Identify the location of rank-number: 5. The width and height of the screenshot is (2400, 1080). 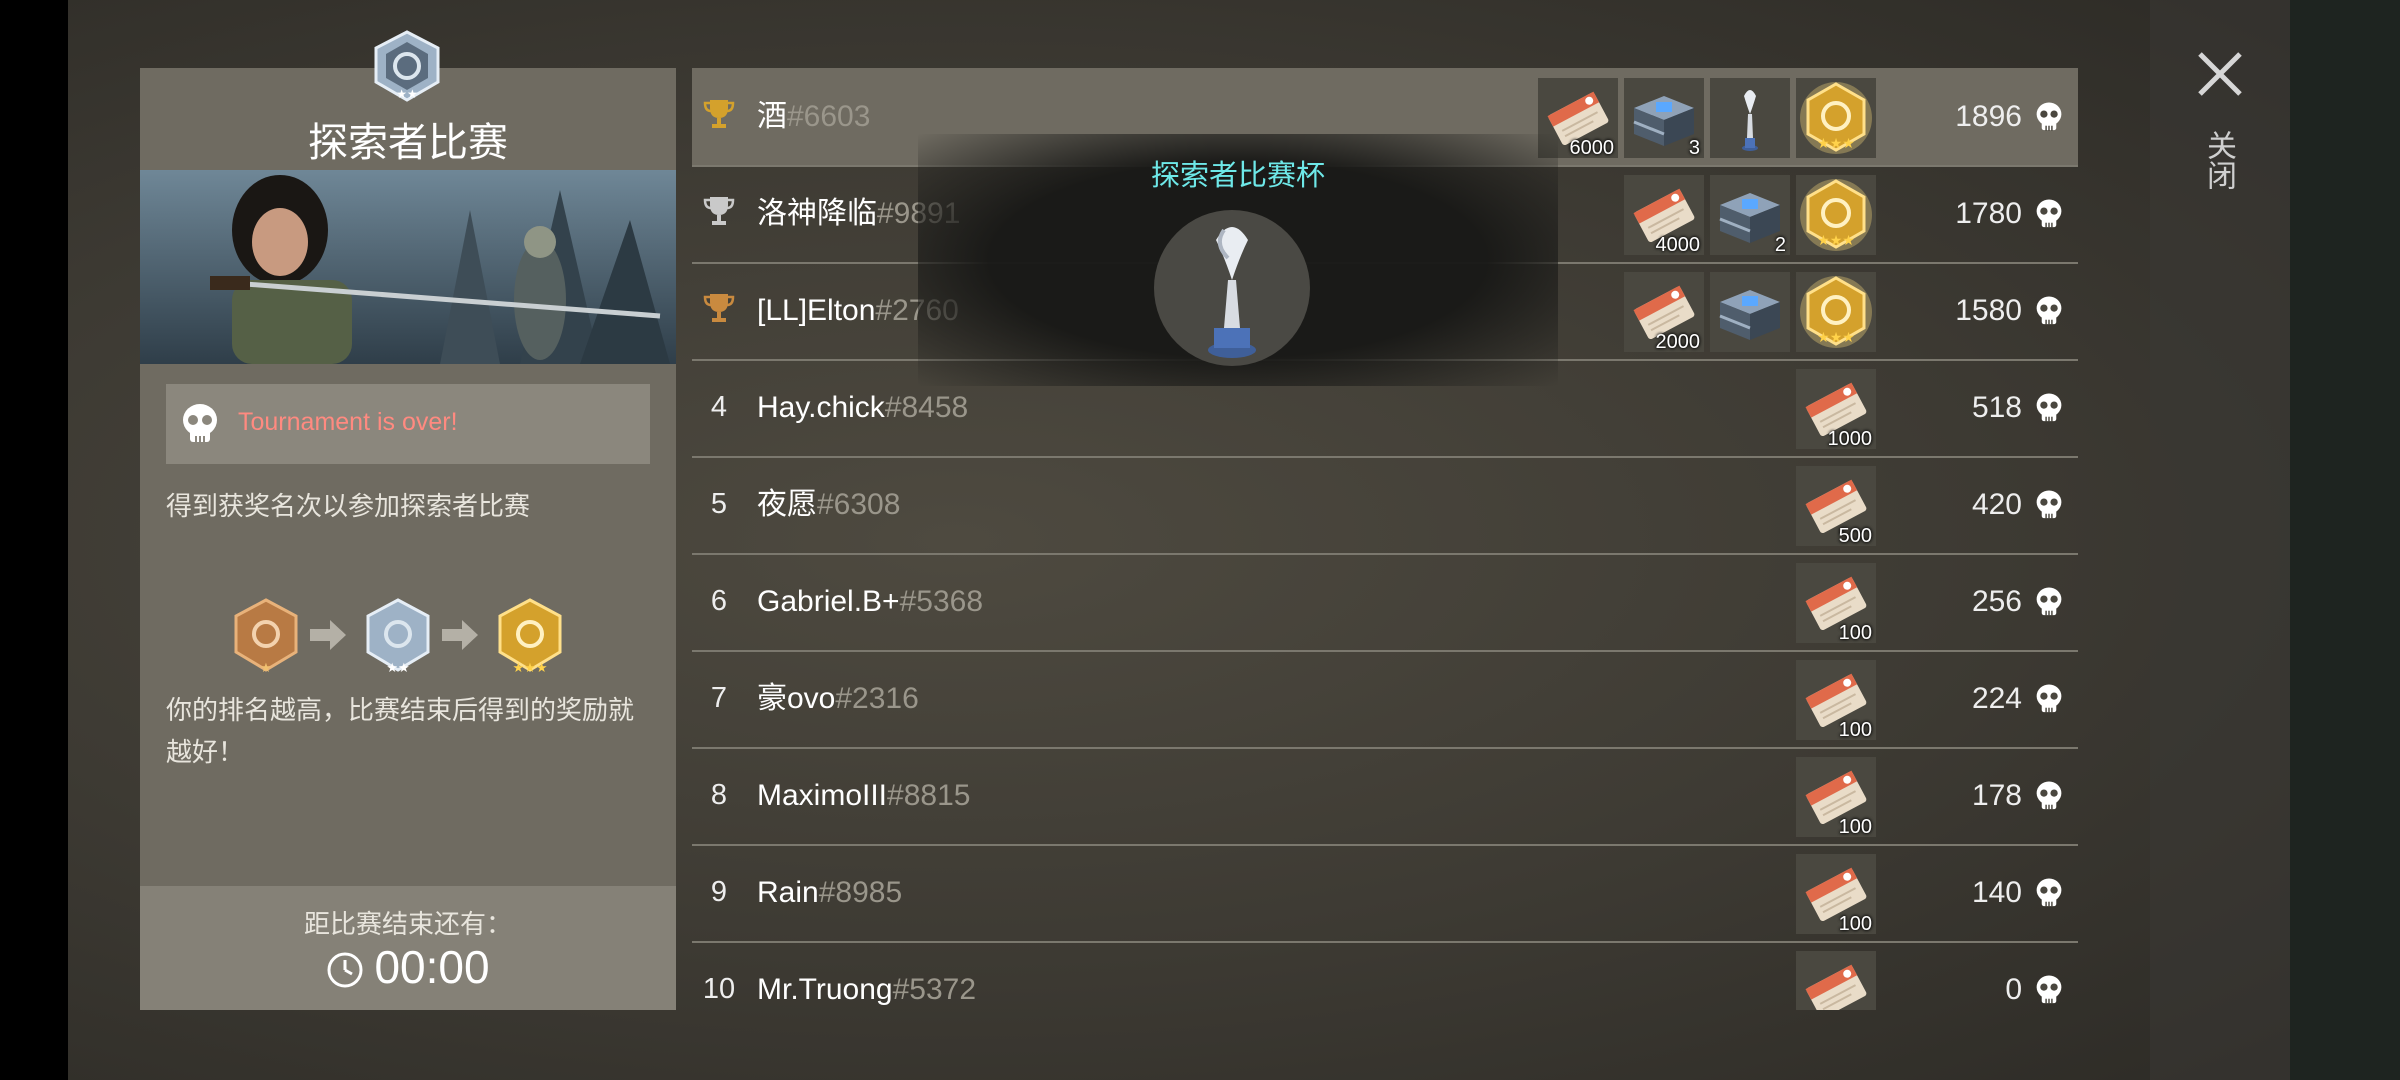
(719, 504).